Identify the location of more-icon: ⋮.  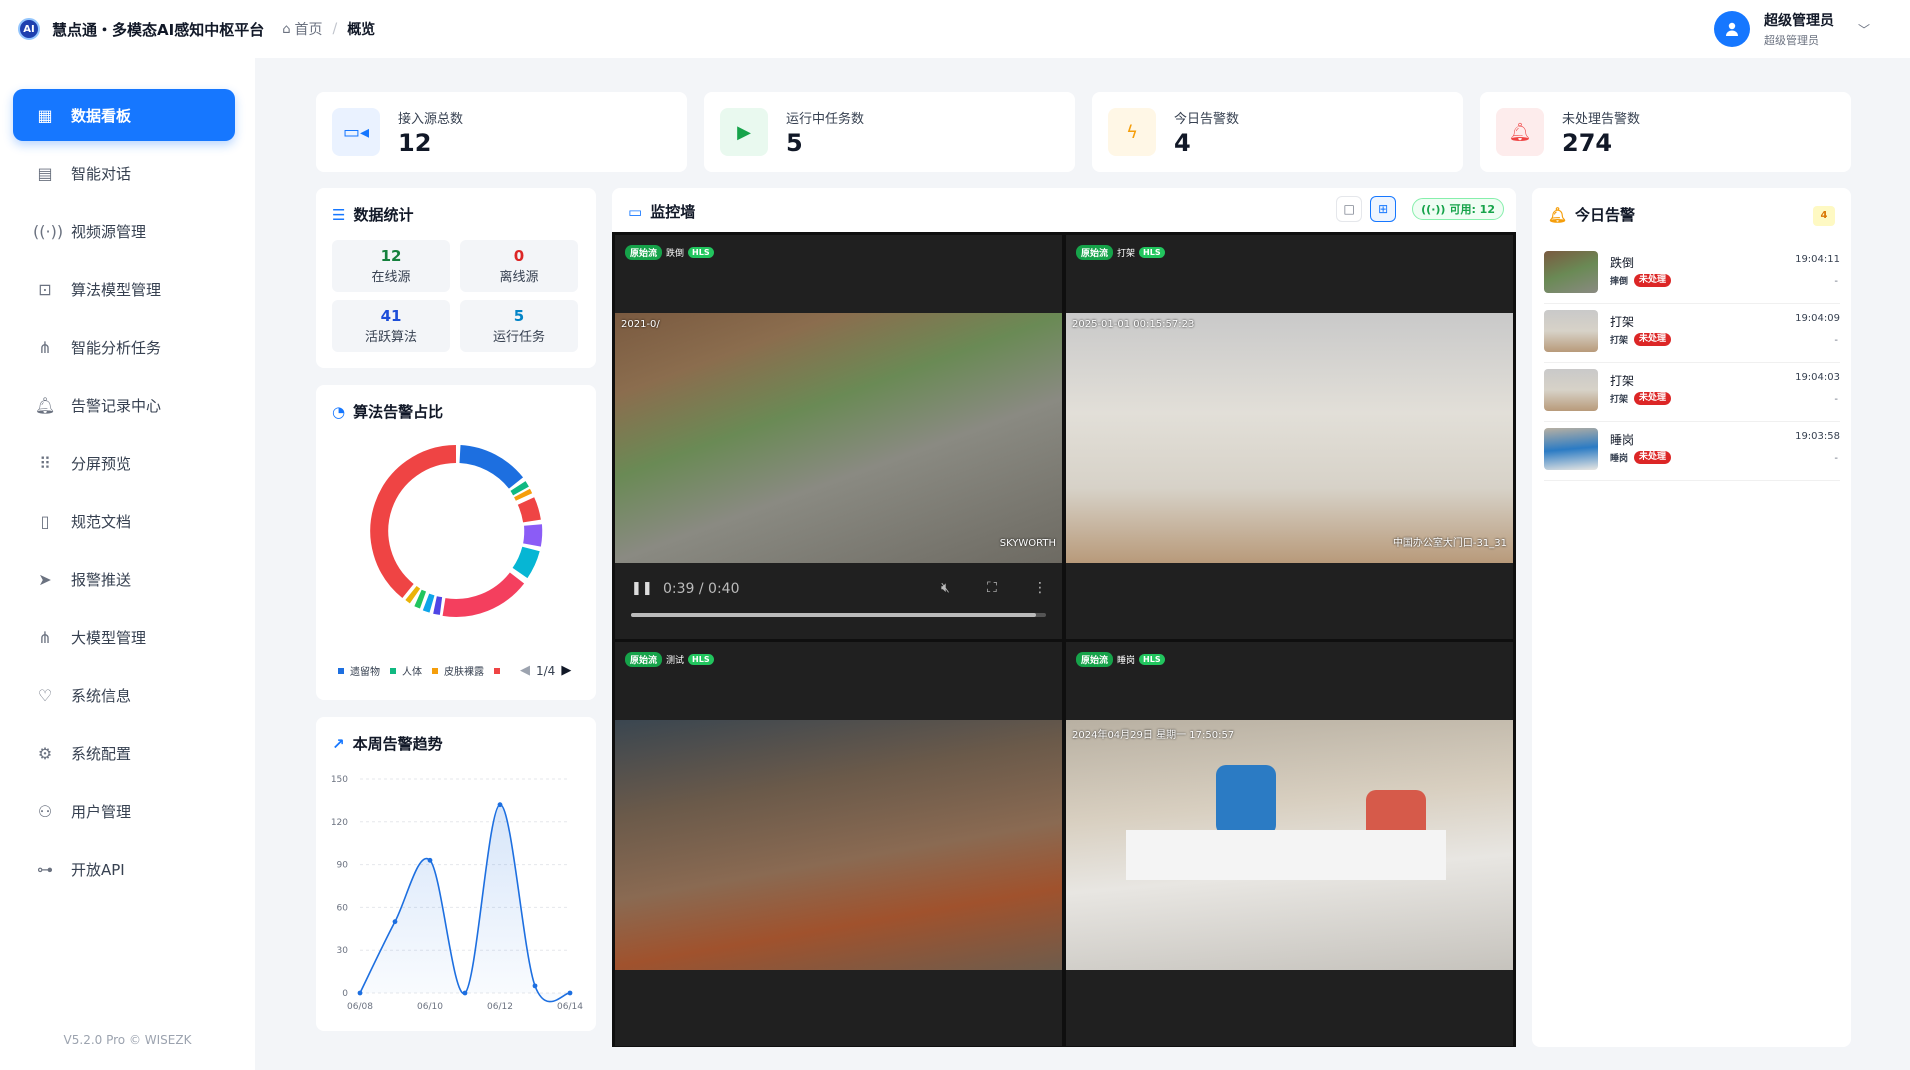
(1040, 588).